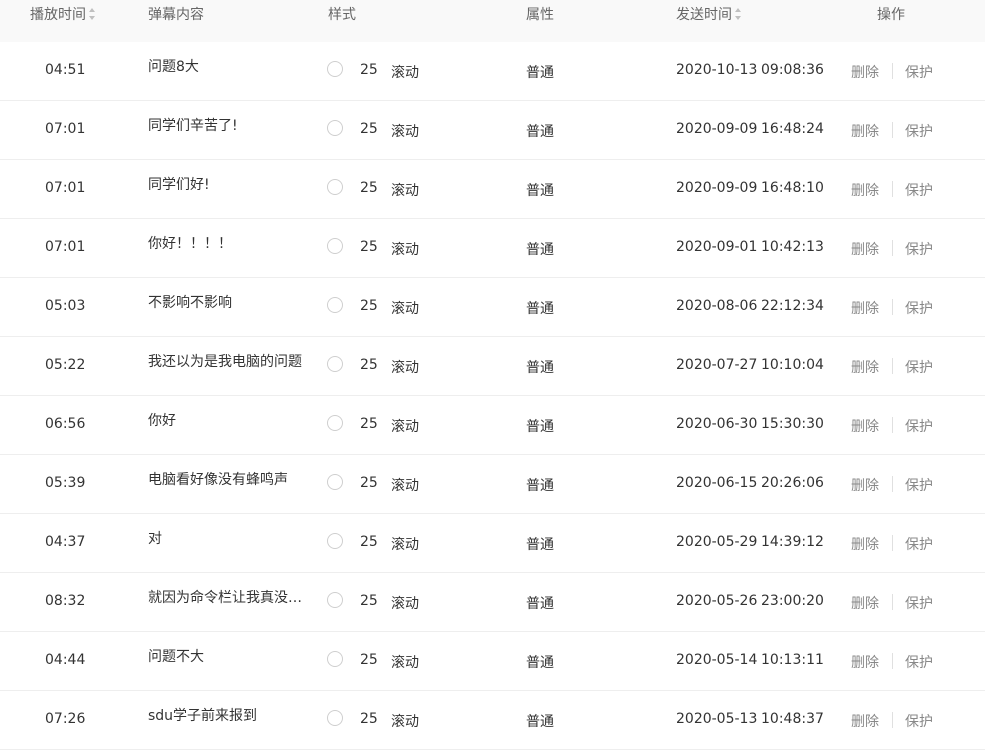 This screenshot has height=750, width=985. What do you see at coordinates (162, 421) in the screenshot?
I see `danmaku-content: 你好` at bounding box center [162, 421].